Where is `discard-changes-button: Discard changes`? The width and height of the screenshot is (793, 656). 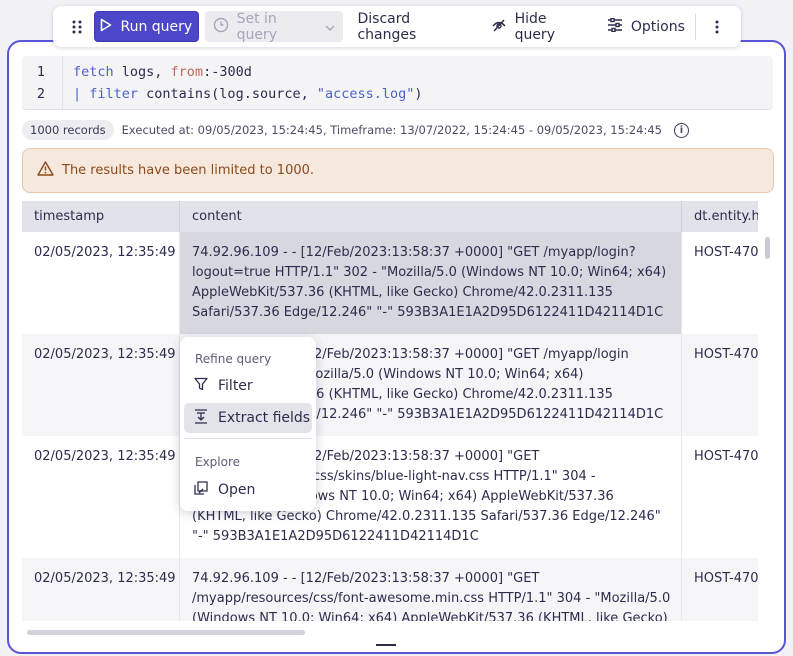
discard-changes-button: Discard changes is located at coordinates (413, 26).